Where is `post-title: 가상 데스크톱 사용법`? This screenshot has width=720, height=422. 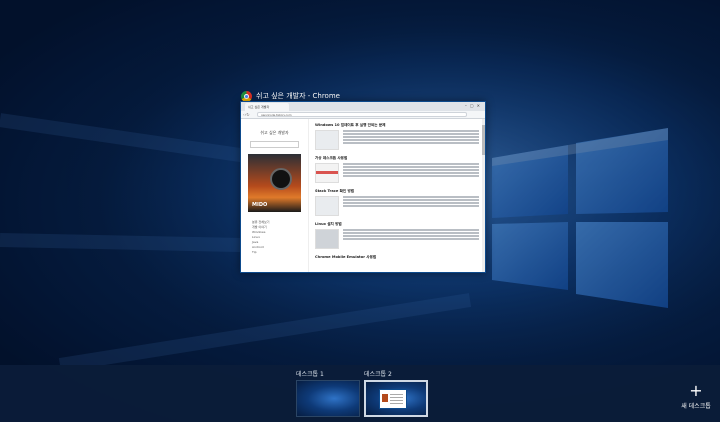 post-title: 가상 데스크톱 사용법 is located at coordinates (397, 158).